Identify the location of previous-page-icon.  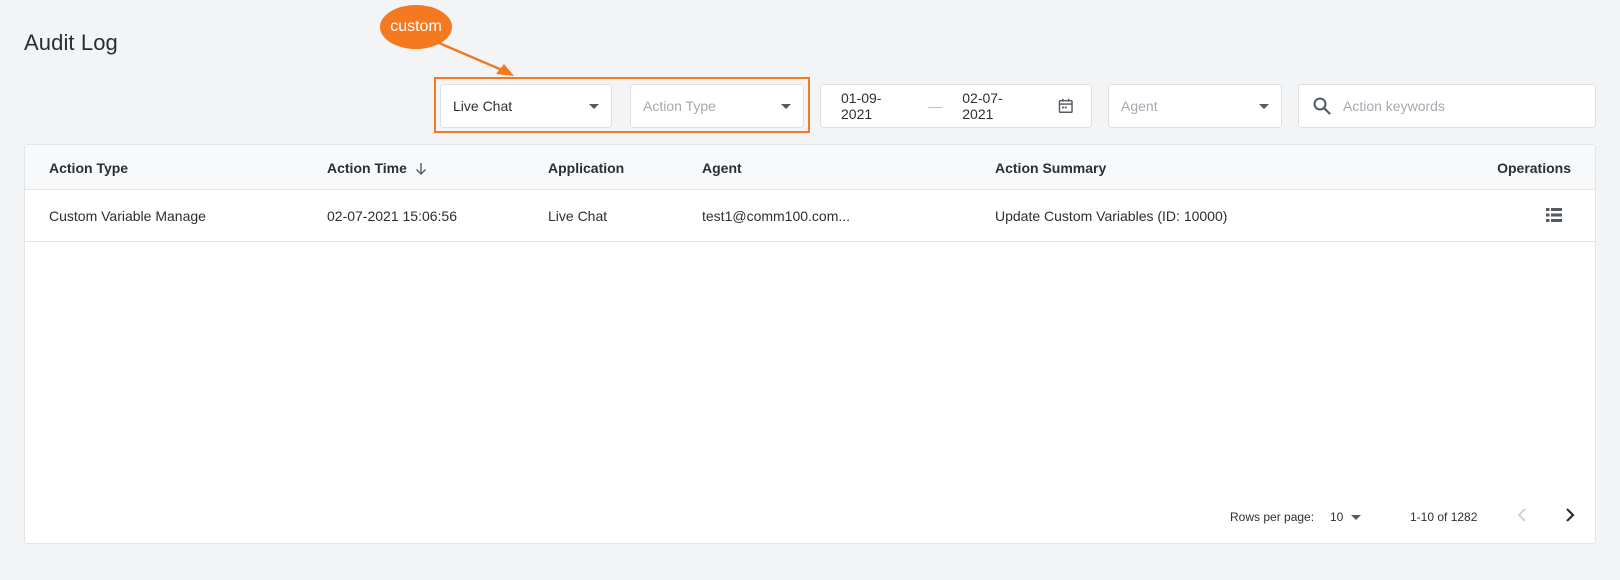
(1522, 515).